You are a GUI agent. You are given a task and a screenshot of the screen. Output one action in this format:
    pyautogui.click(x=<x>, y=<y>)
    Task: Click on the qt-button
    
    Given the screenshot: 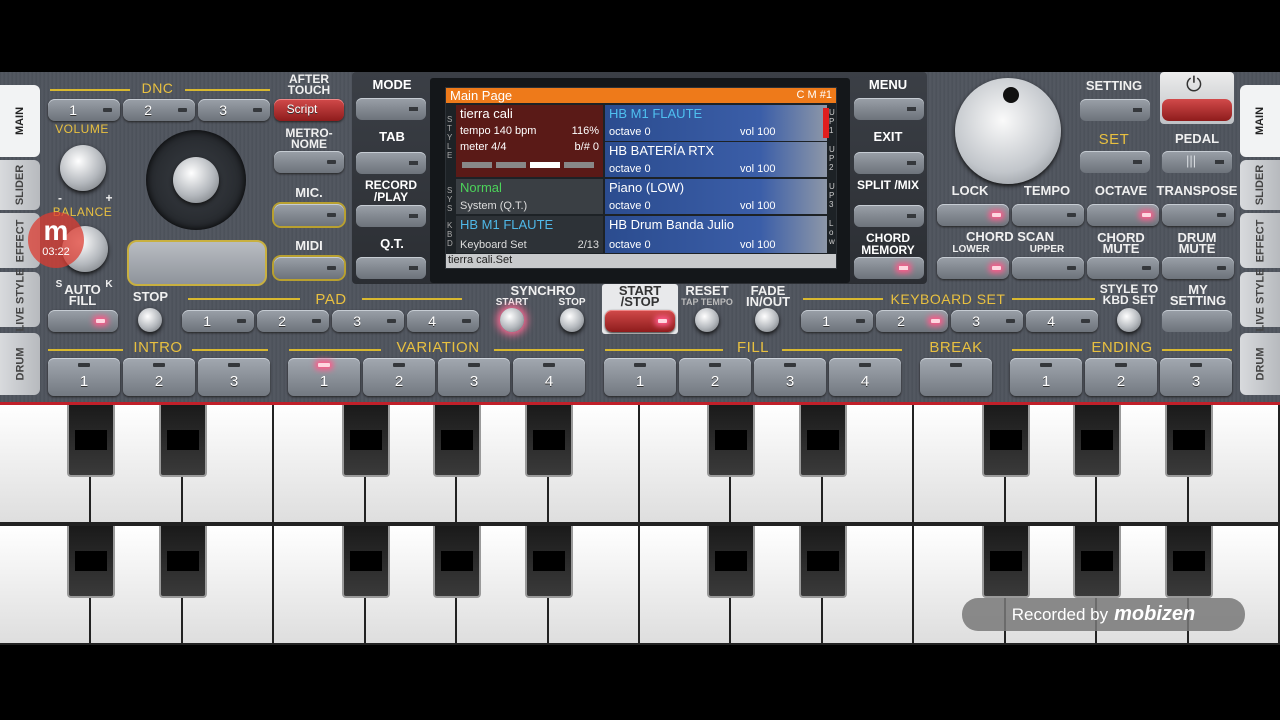 What is the action you would take?
    pyautogui.click(x=391, y=268)
    